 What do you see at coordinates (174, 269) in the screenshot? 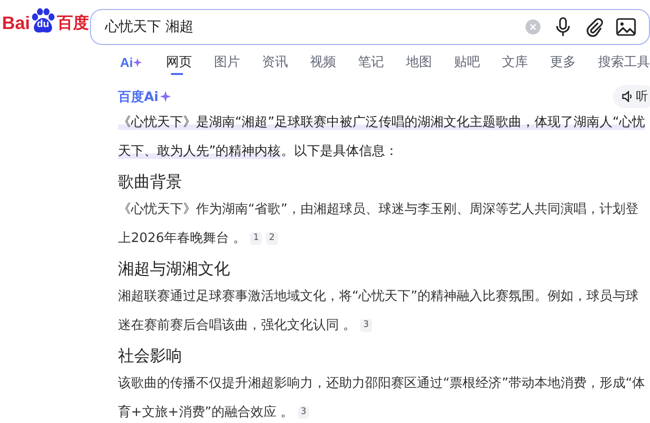
I see `section-heading: 湘超与湖湘文化` at bounding box center [174, 269].